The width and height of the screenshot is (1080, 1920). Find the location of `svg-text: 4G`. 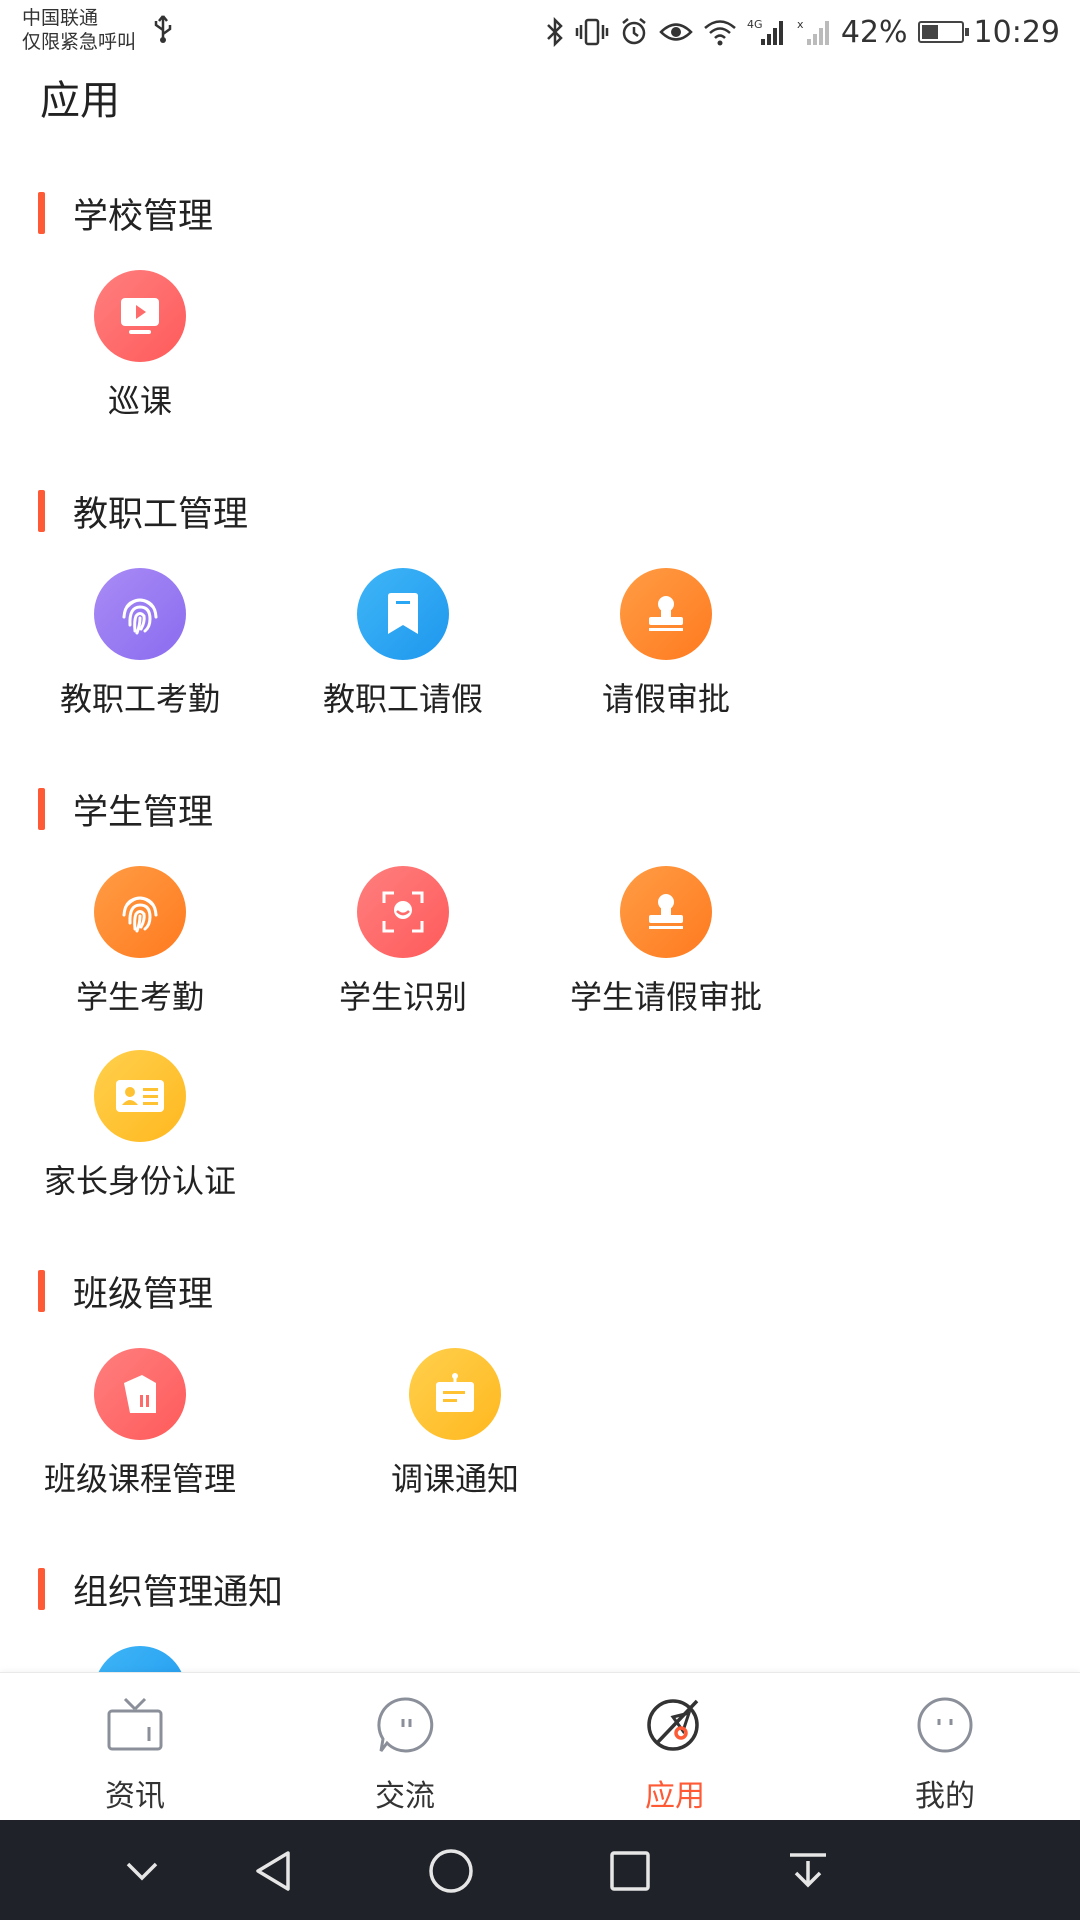

svg-text: 4G is located at coordinates (755, 24).